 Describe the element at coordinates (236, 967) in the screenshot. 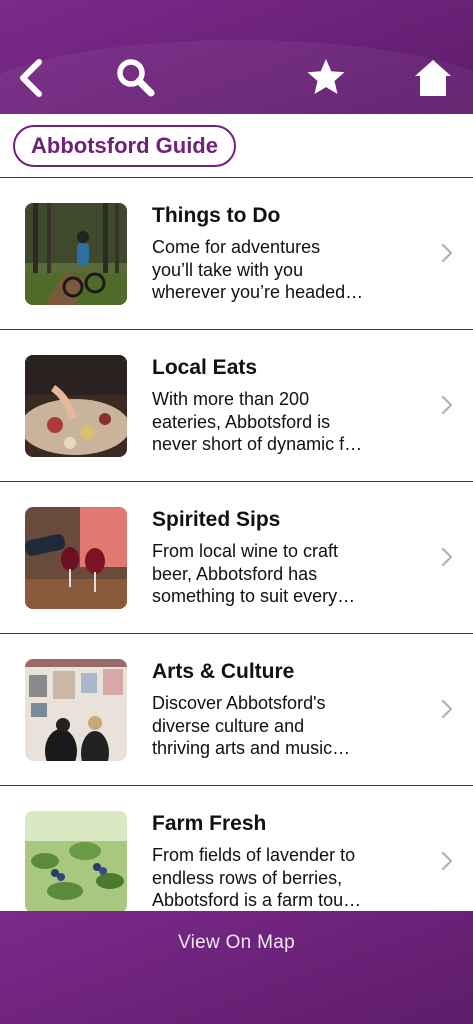

I see `view-on-map-button: View On Map` at that location.